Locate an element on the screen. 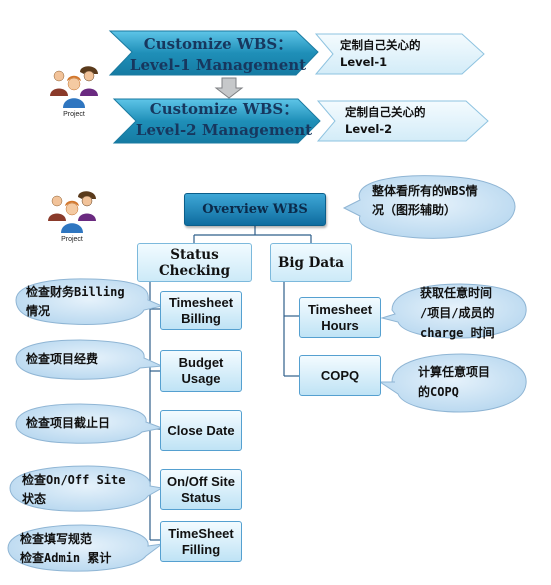 The width and height of the screenshot is (551, 585). root-note-line1: 整体看所有的WBS情 is located at coordinates (425, 191).